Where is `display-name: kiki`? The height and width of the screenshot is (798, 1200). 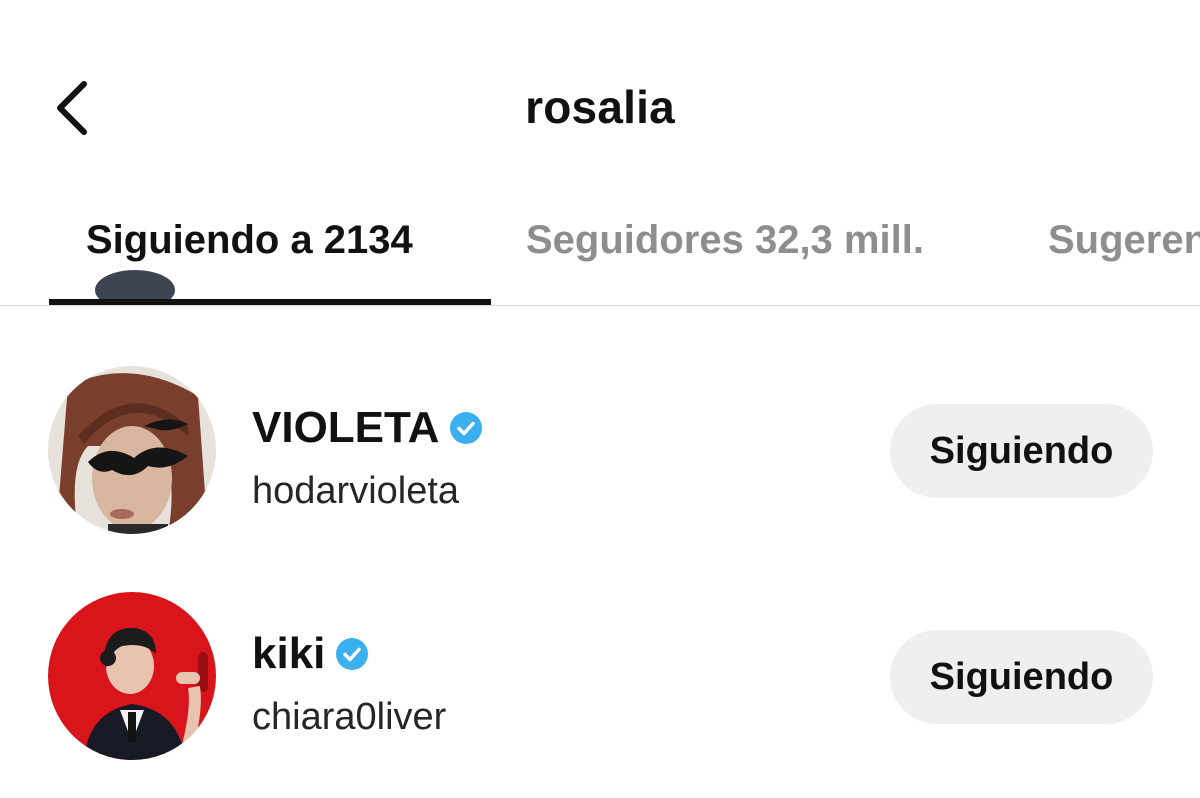 display-name: kiki is located at coordinates (289, 653).